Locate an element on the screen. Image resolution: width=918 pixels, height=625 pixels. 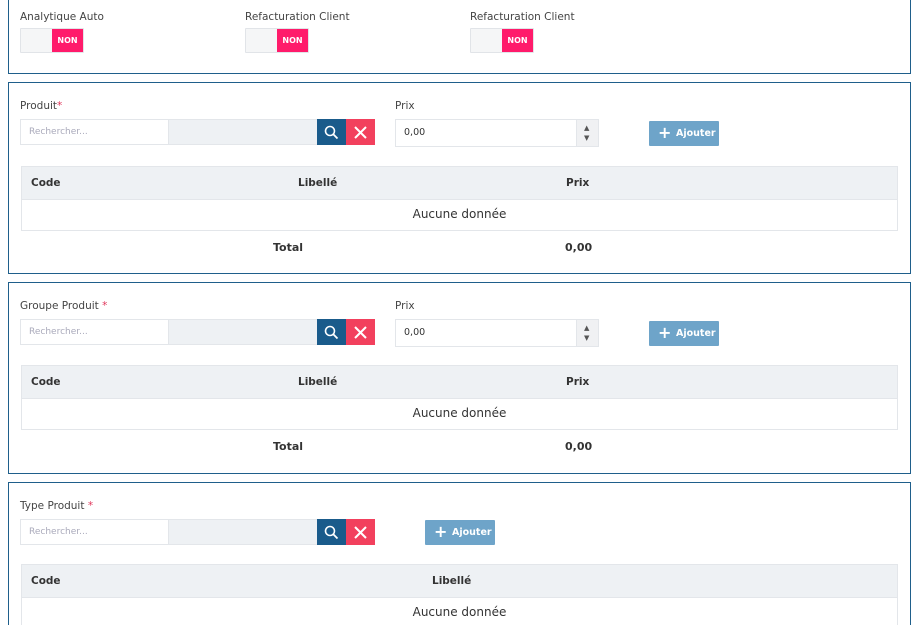
groupe-produit-prix-input: 0,00 ▲ ▼ is located at coordinates (497, 333).